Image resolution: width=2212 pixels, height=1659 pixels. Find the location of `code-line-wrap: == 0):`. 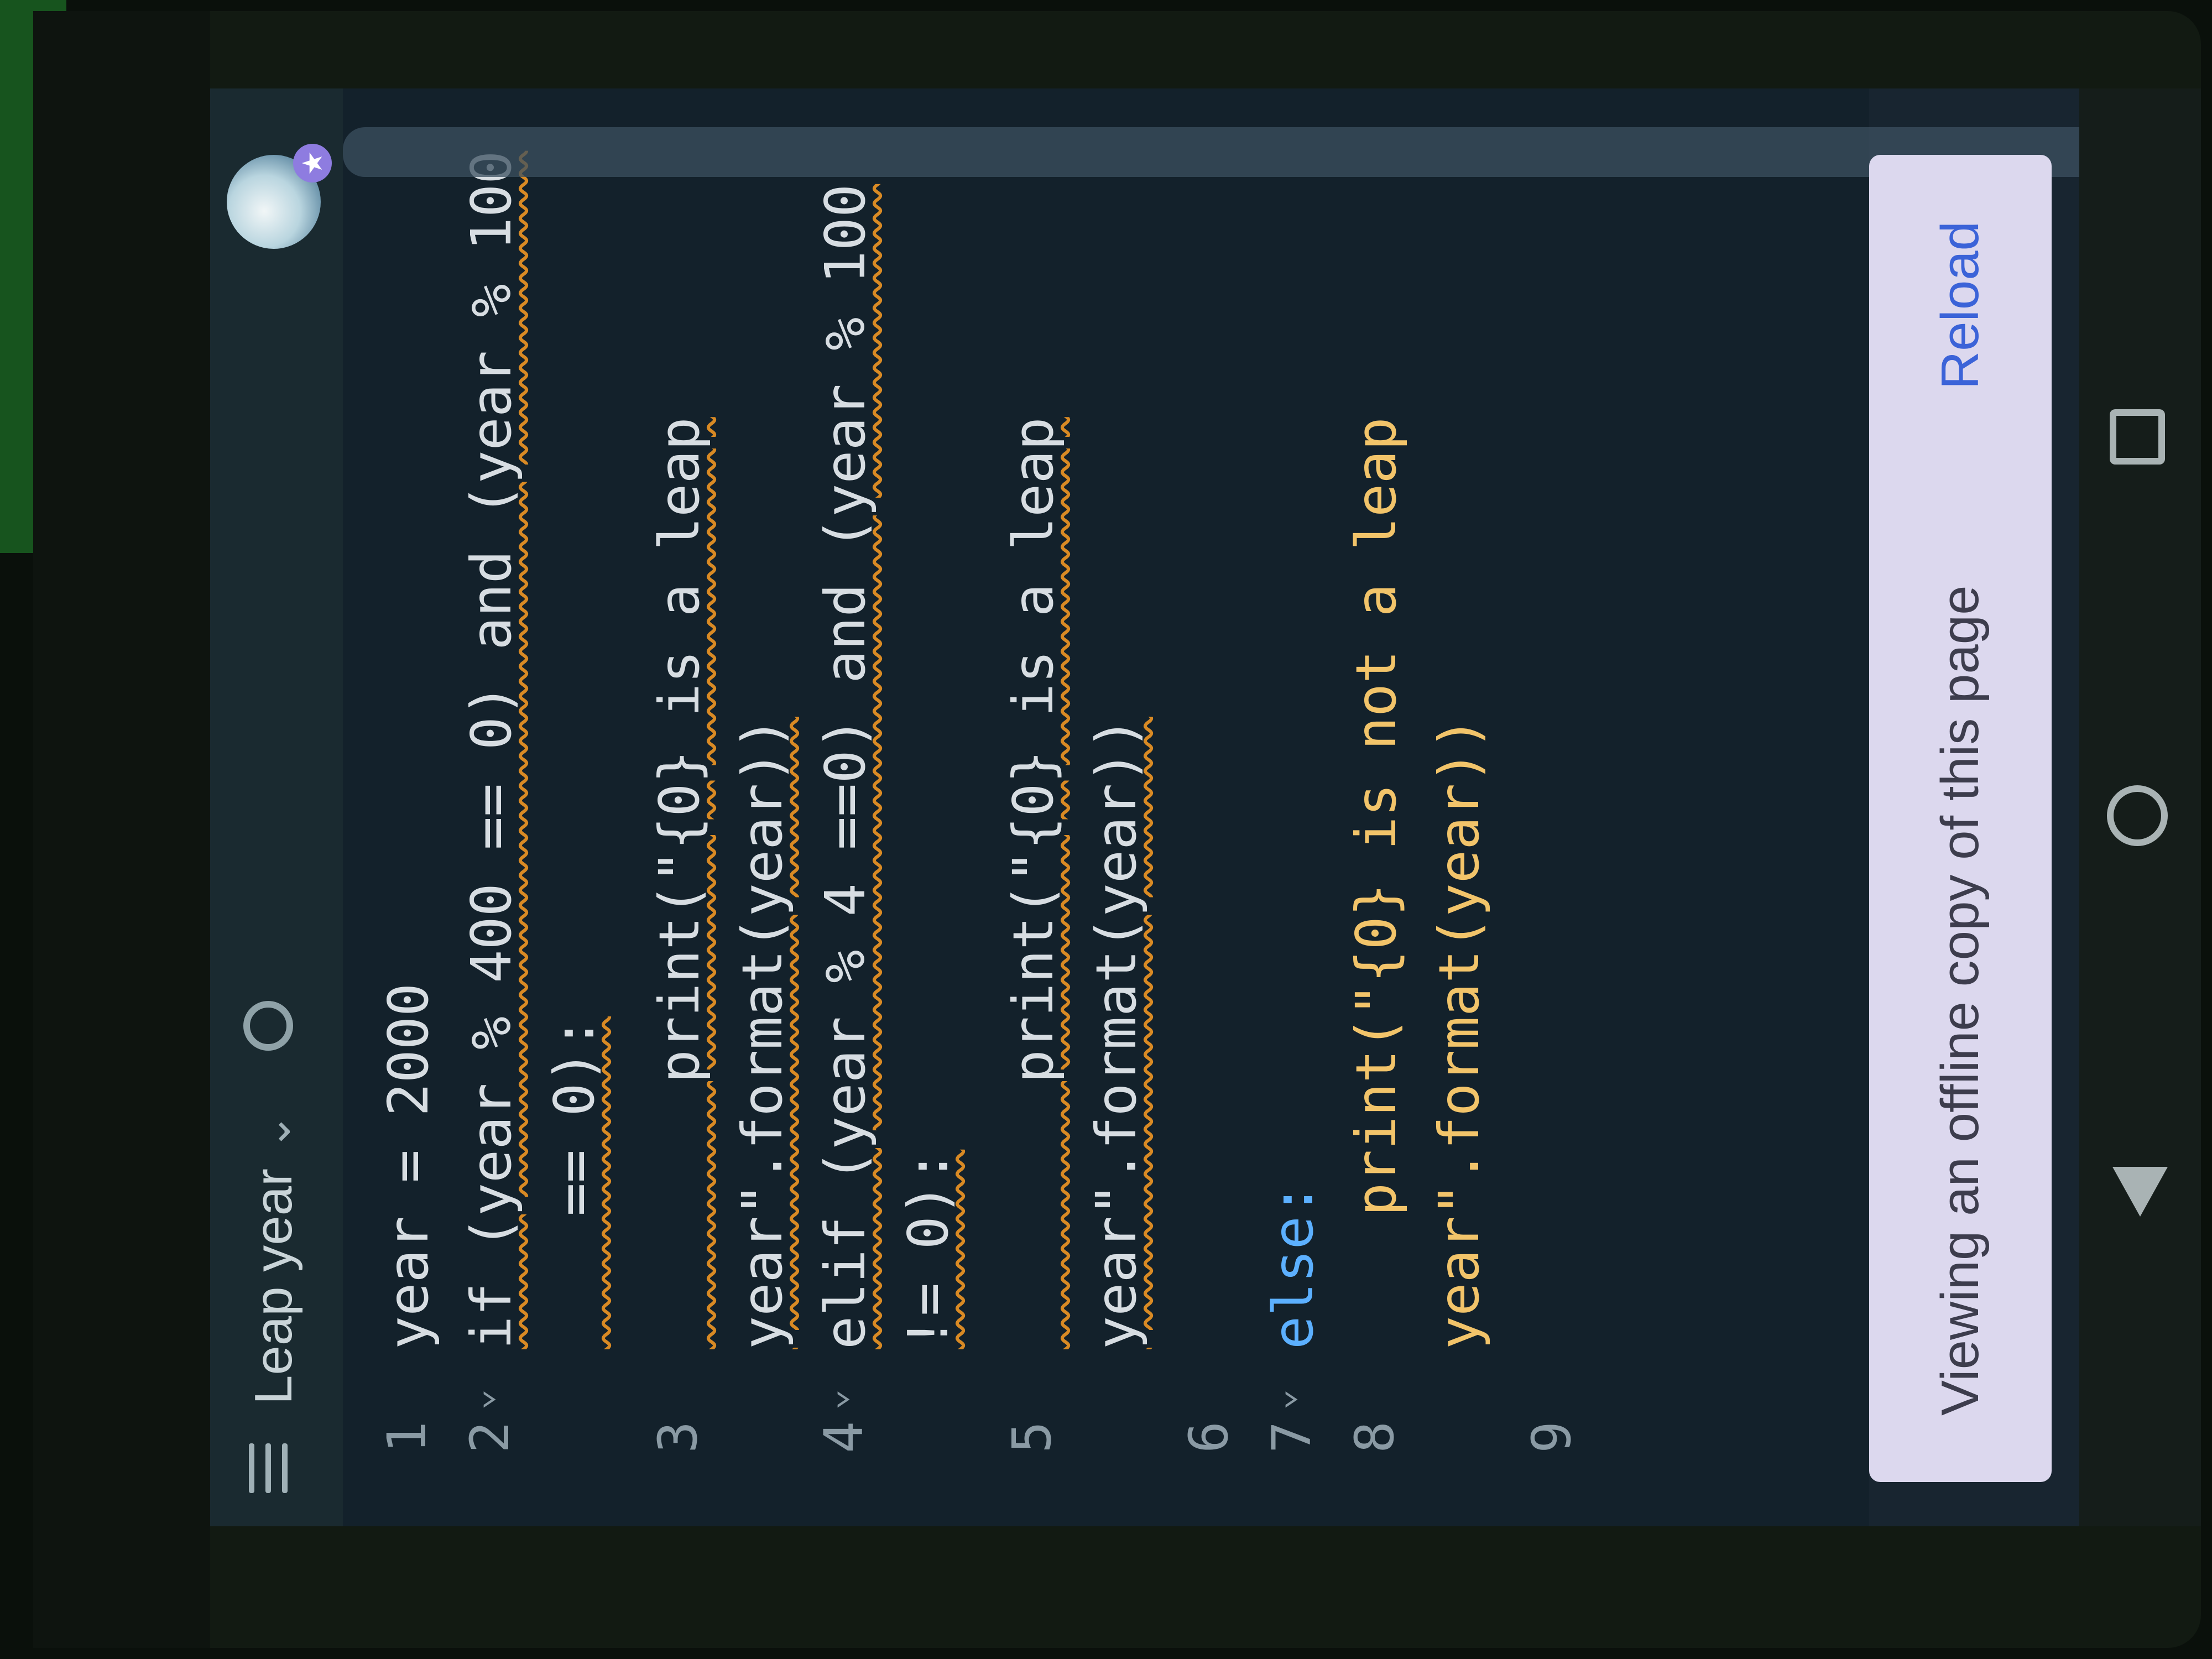

code-line-wrap: == 0): is located at coordinates (583, 863).